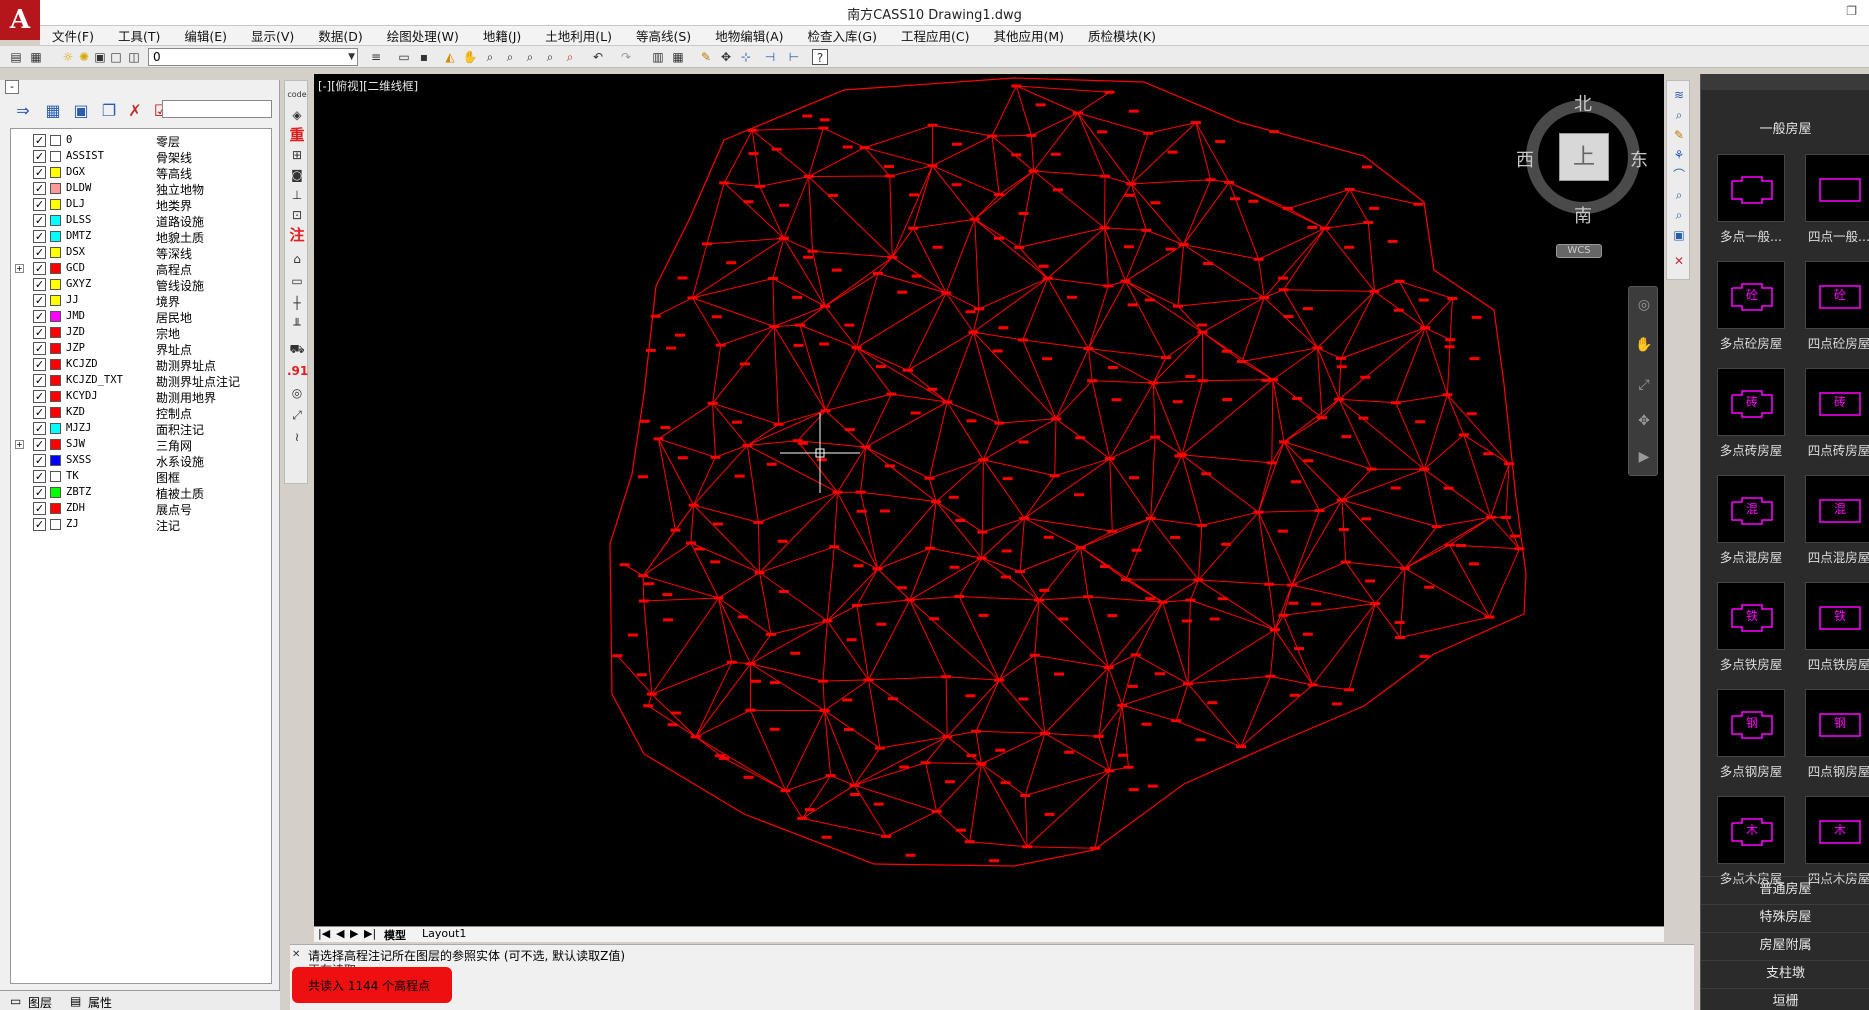 Image resolution: width=1869 pixels, height=1010 pixels. I want to click on layer-row: ✓ DMTZ 地貌土质, so click(141, 237).